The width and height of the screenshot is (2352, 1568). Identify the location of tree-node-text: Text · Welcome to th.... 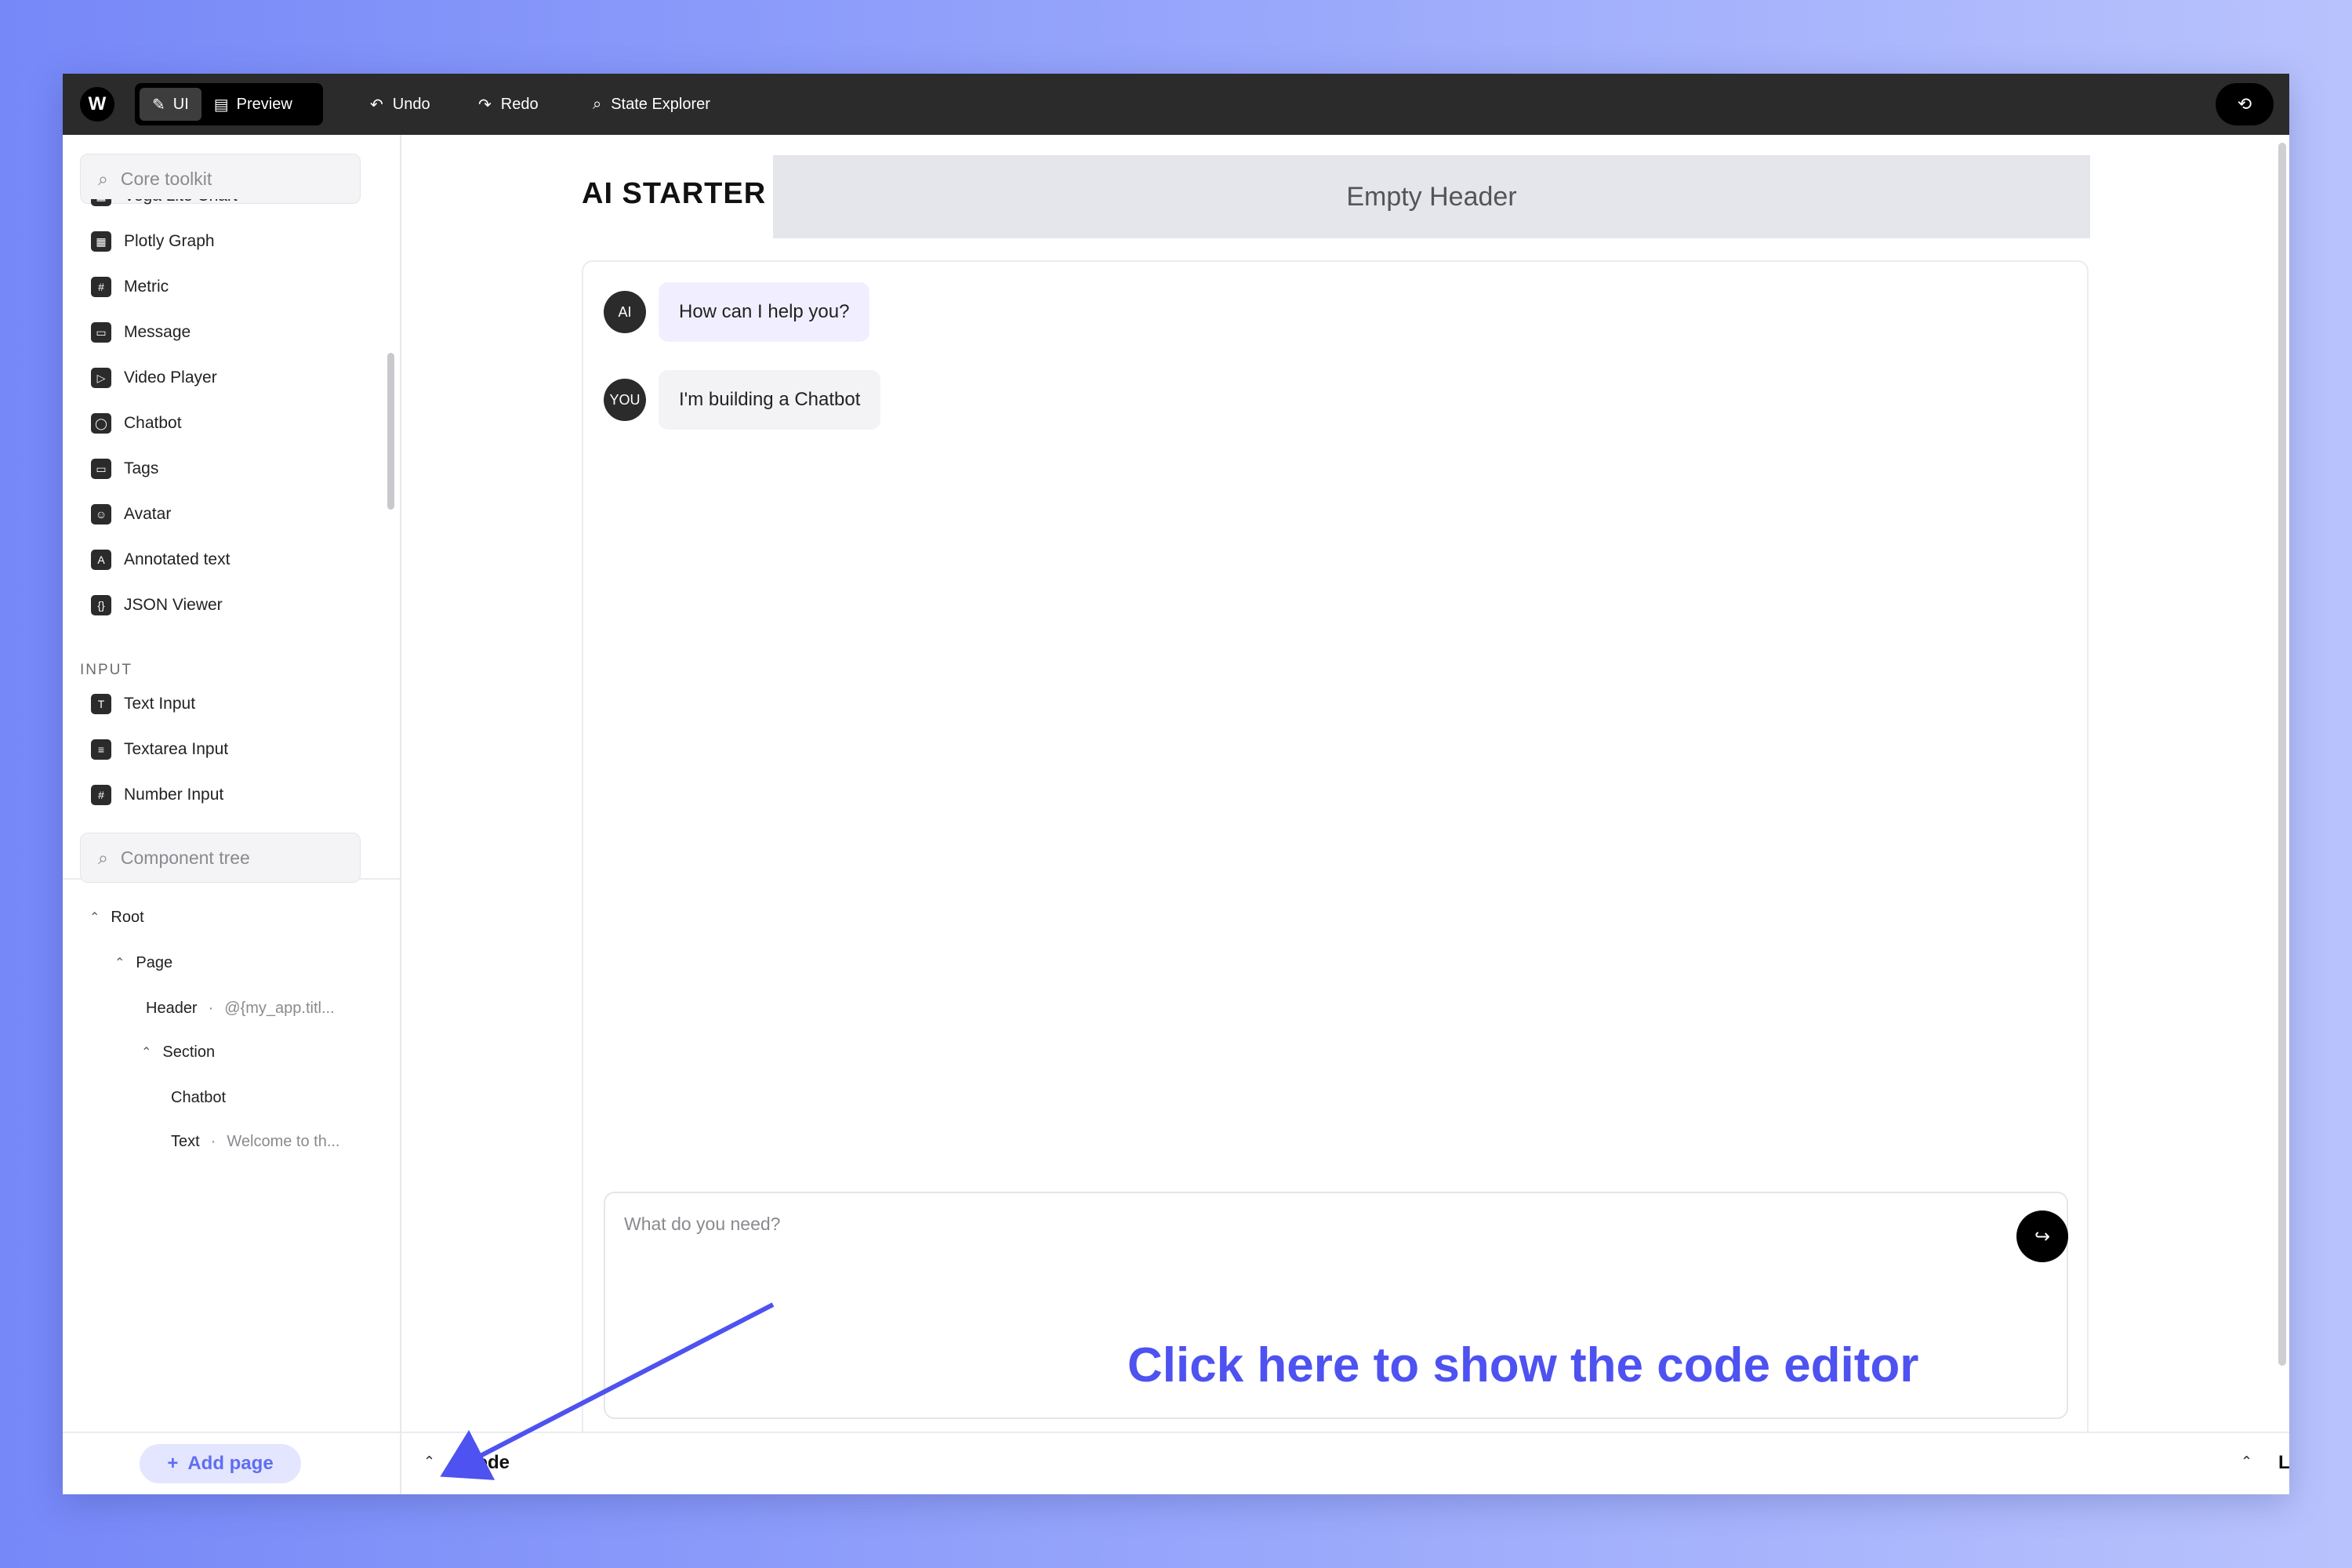
(255, 1141).